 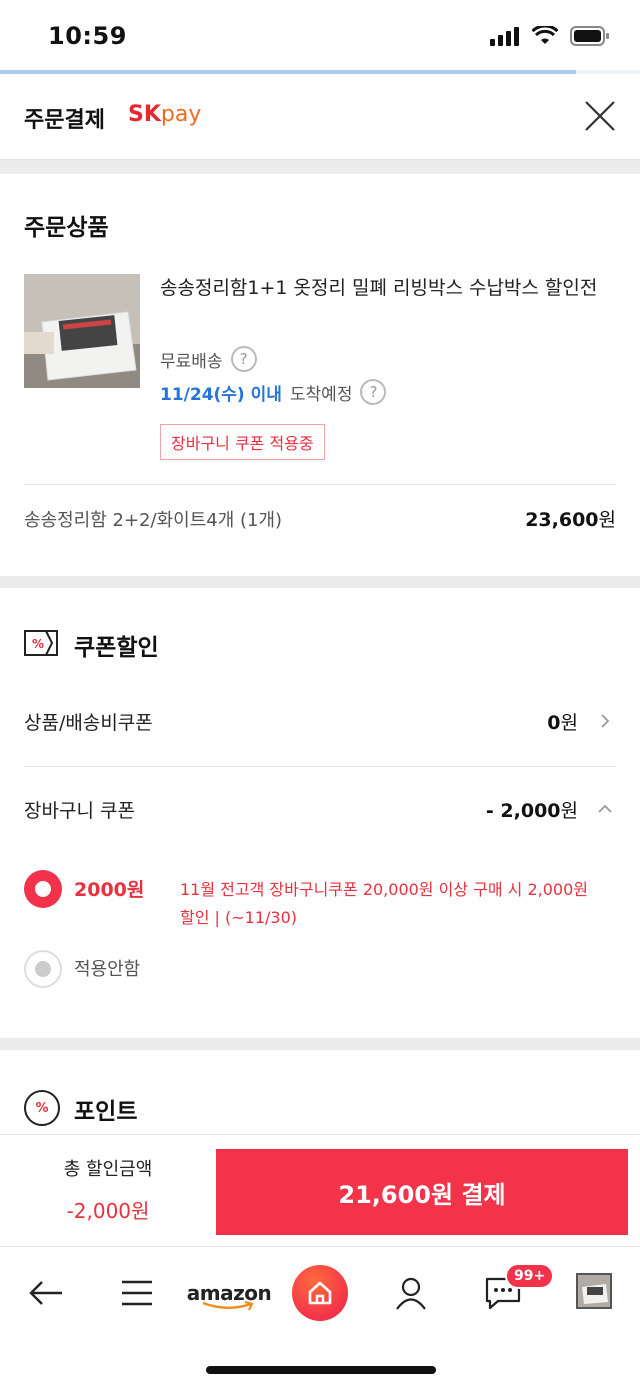 What do you see at coordinates (82, 331) in the screenshot?
I see `product-image` at bounding box center [82, 331].